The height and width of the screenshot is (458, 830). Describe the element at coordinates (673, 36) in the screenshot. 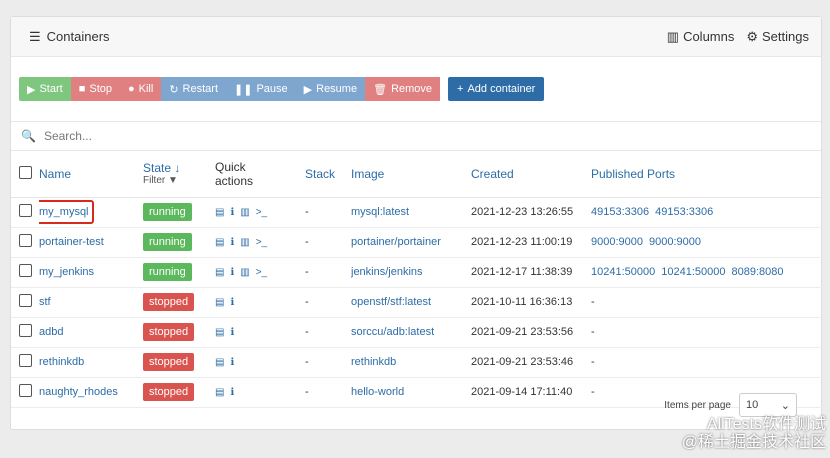

I see `columns-icon: ▥` at that location.